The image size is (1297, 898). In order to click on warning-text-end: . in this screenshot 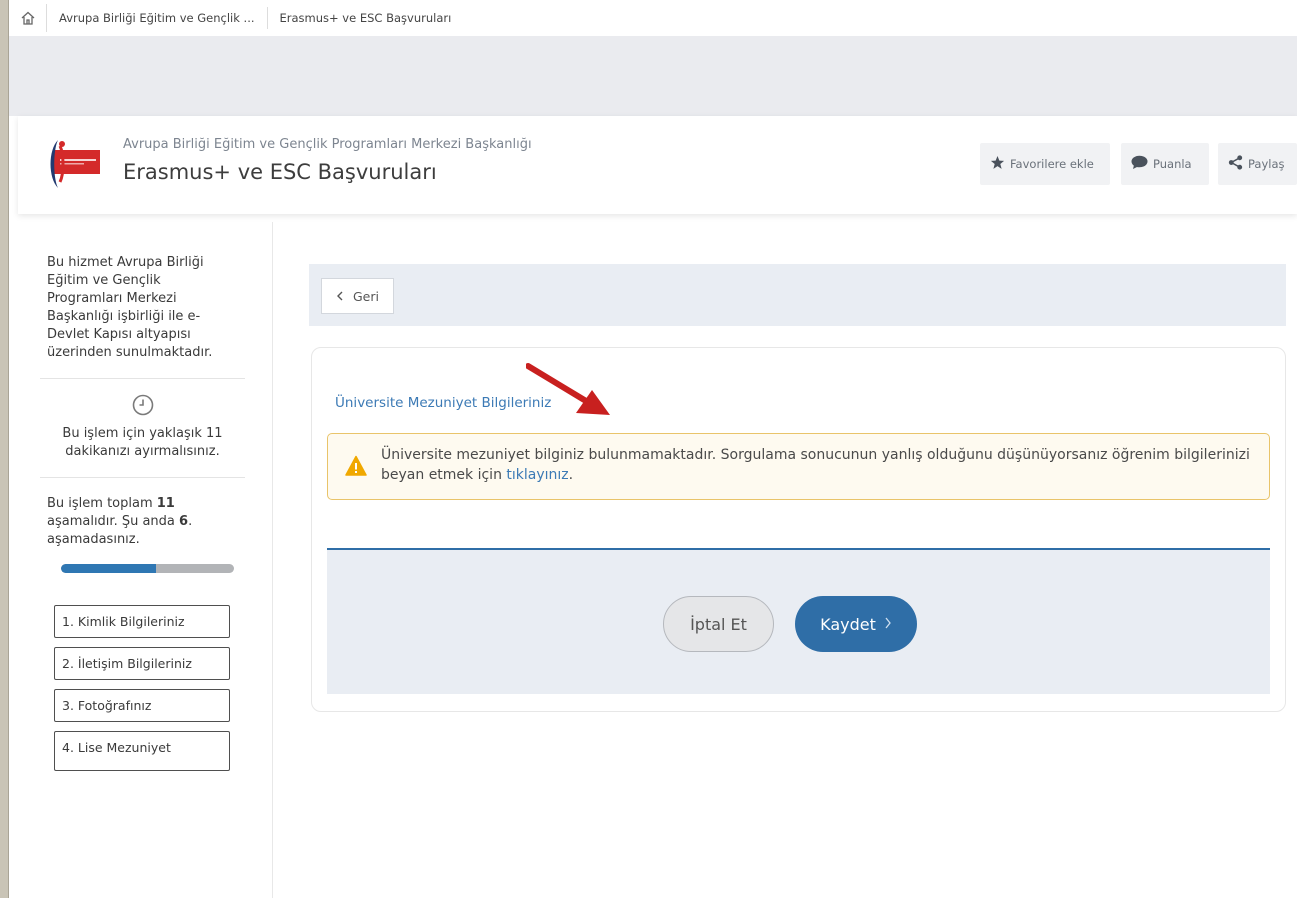, I will do `click(571, 475)`.